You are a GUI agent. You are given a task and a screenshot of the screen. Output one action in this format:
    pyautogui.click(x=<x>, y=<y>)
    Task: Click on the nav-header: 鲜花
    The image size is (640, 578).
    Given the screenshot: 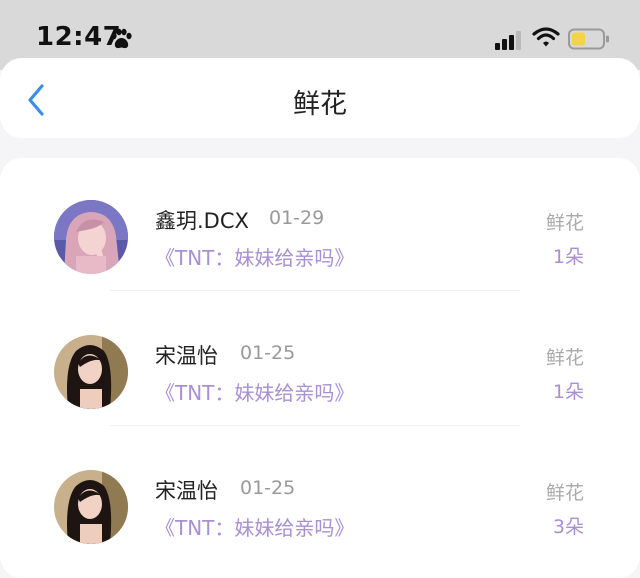 What is the action you would take?
    pyautogui.click(x=320, y=98)
    